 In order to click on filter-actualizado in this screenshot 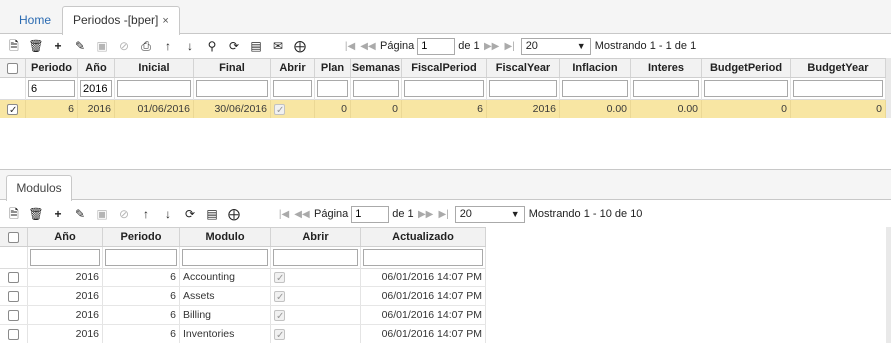, I will do `click(423, 257)`.